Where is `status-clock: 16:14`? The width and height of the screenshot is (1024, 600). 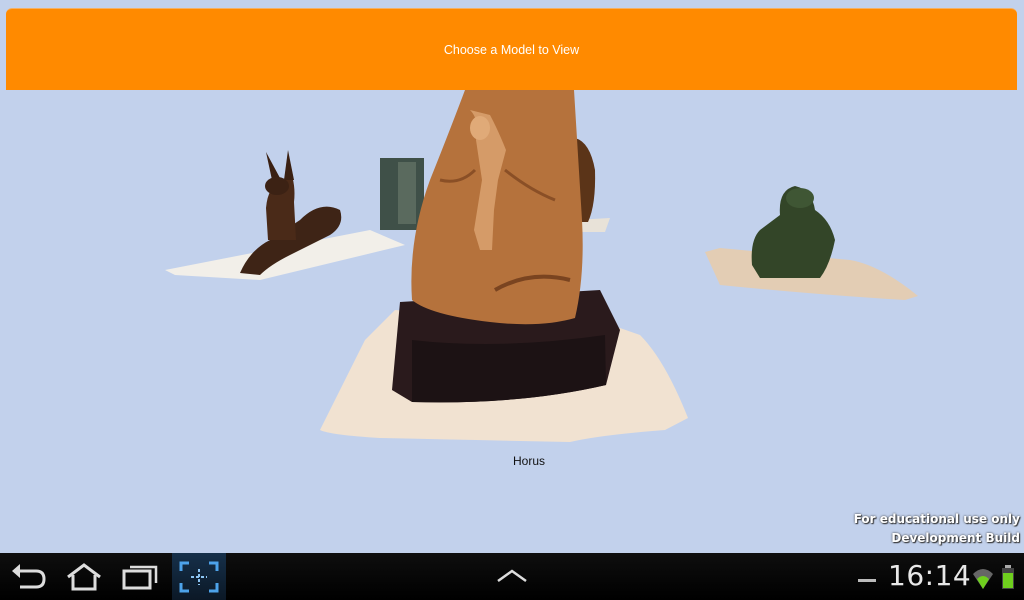
status-clock: 16:14 is located at coordinates (930, 575).